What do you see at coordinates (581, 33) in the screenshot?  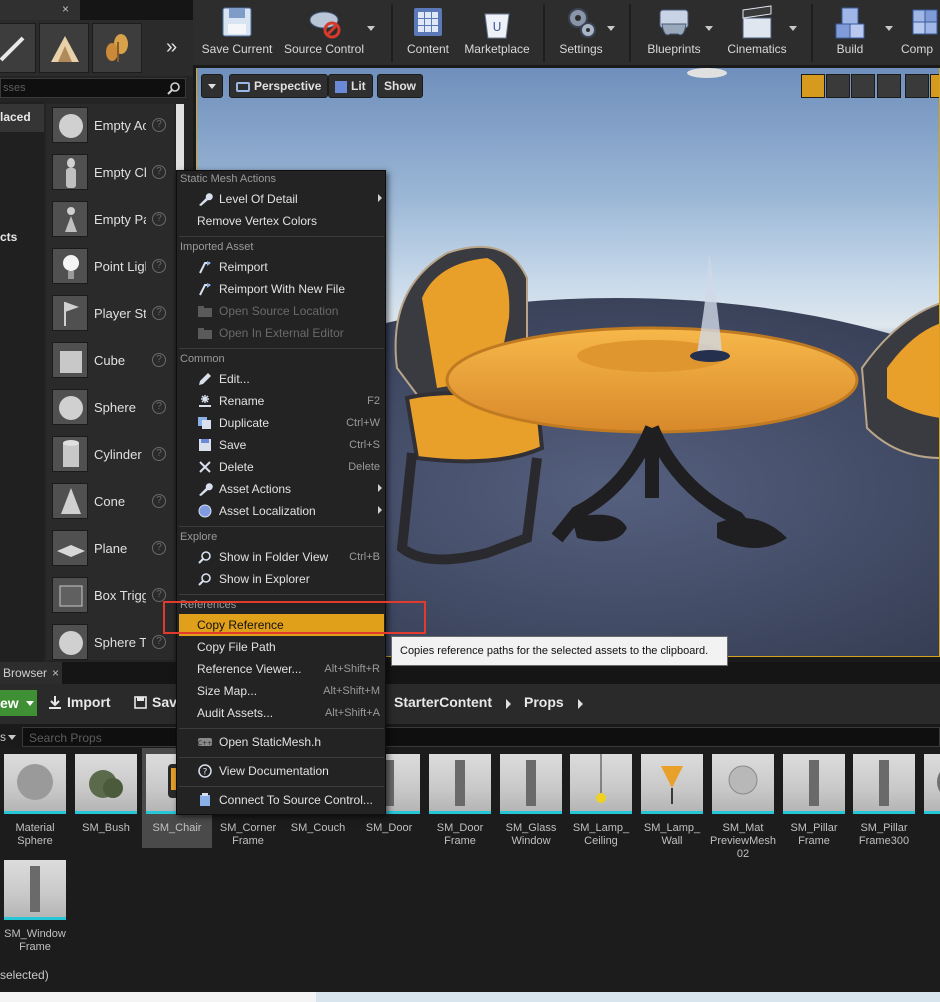 I see `settings-button: Settings` at bounding box center [581, 33].